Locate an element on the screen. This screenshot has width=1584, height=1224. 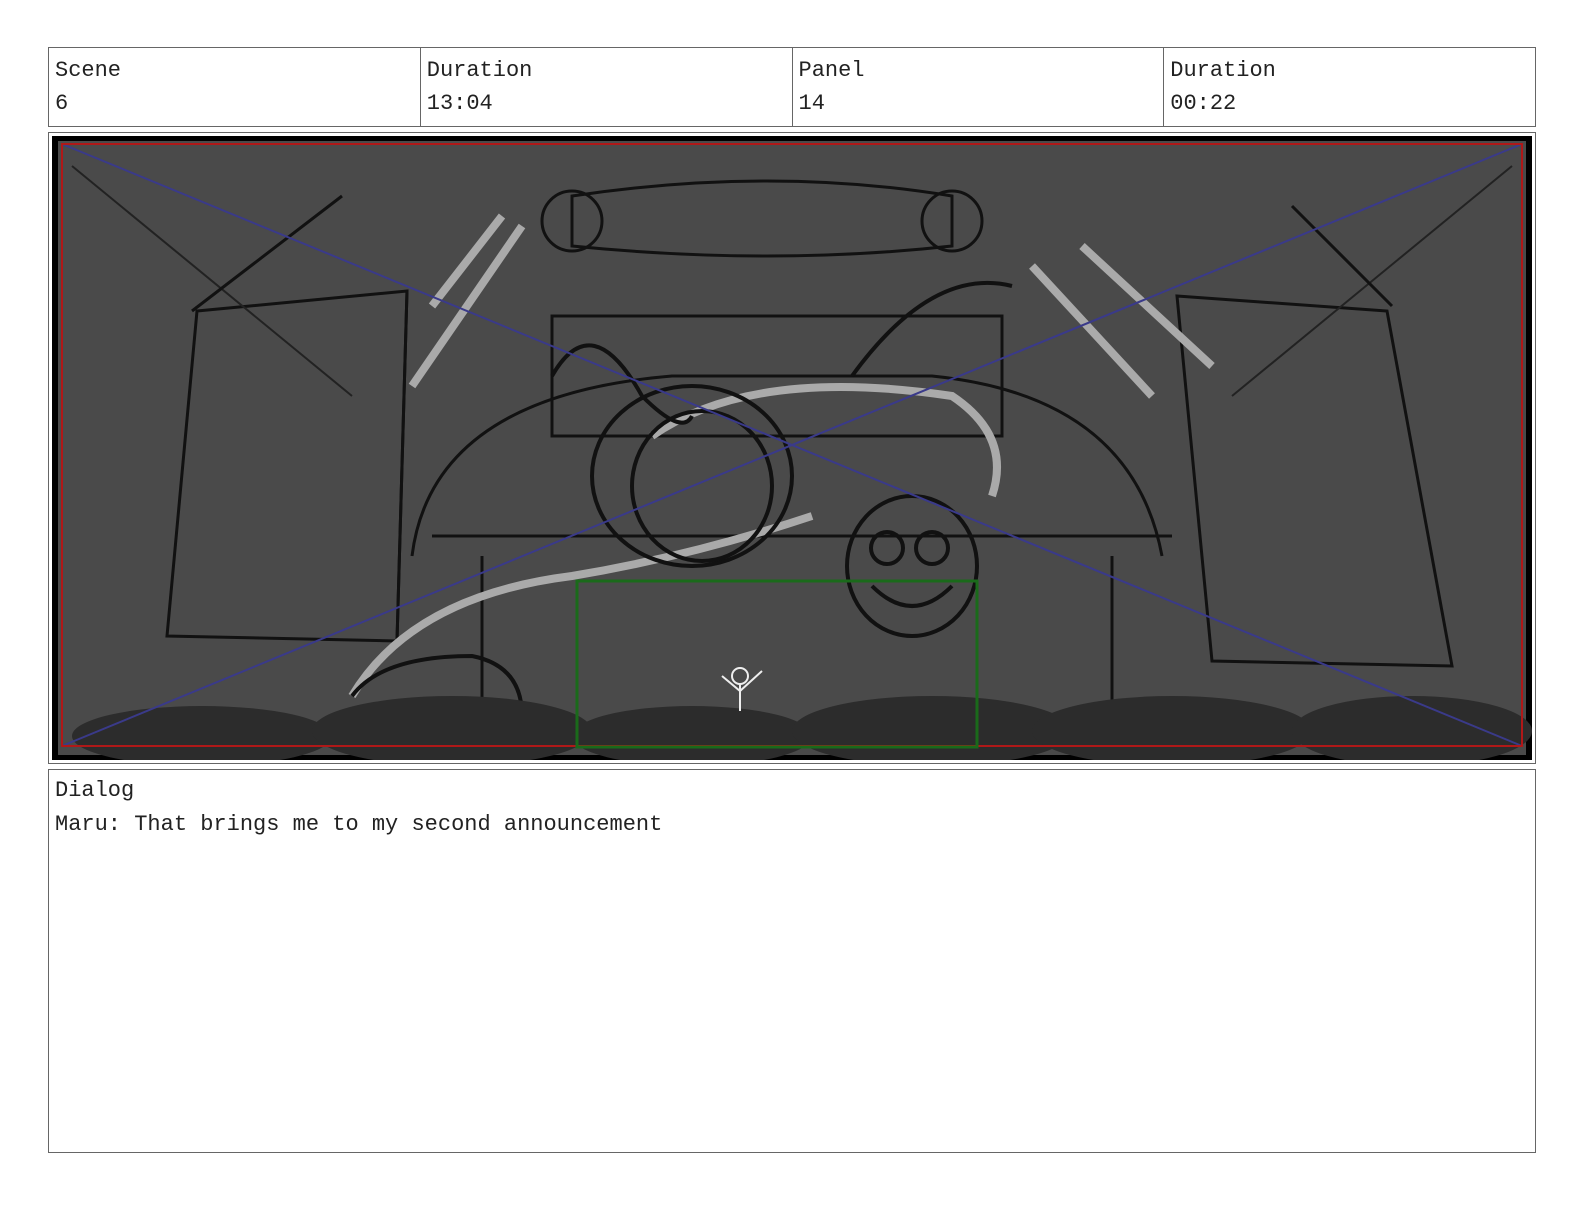
panel-cell: Panel 14 is located at coordinates (979, 87).